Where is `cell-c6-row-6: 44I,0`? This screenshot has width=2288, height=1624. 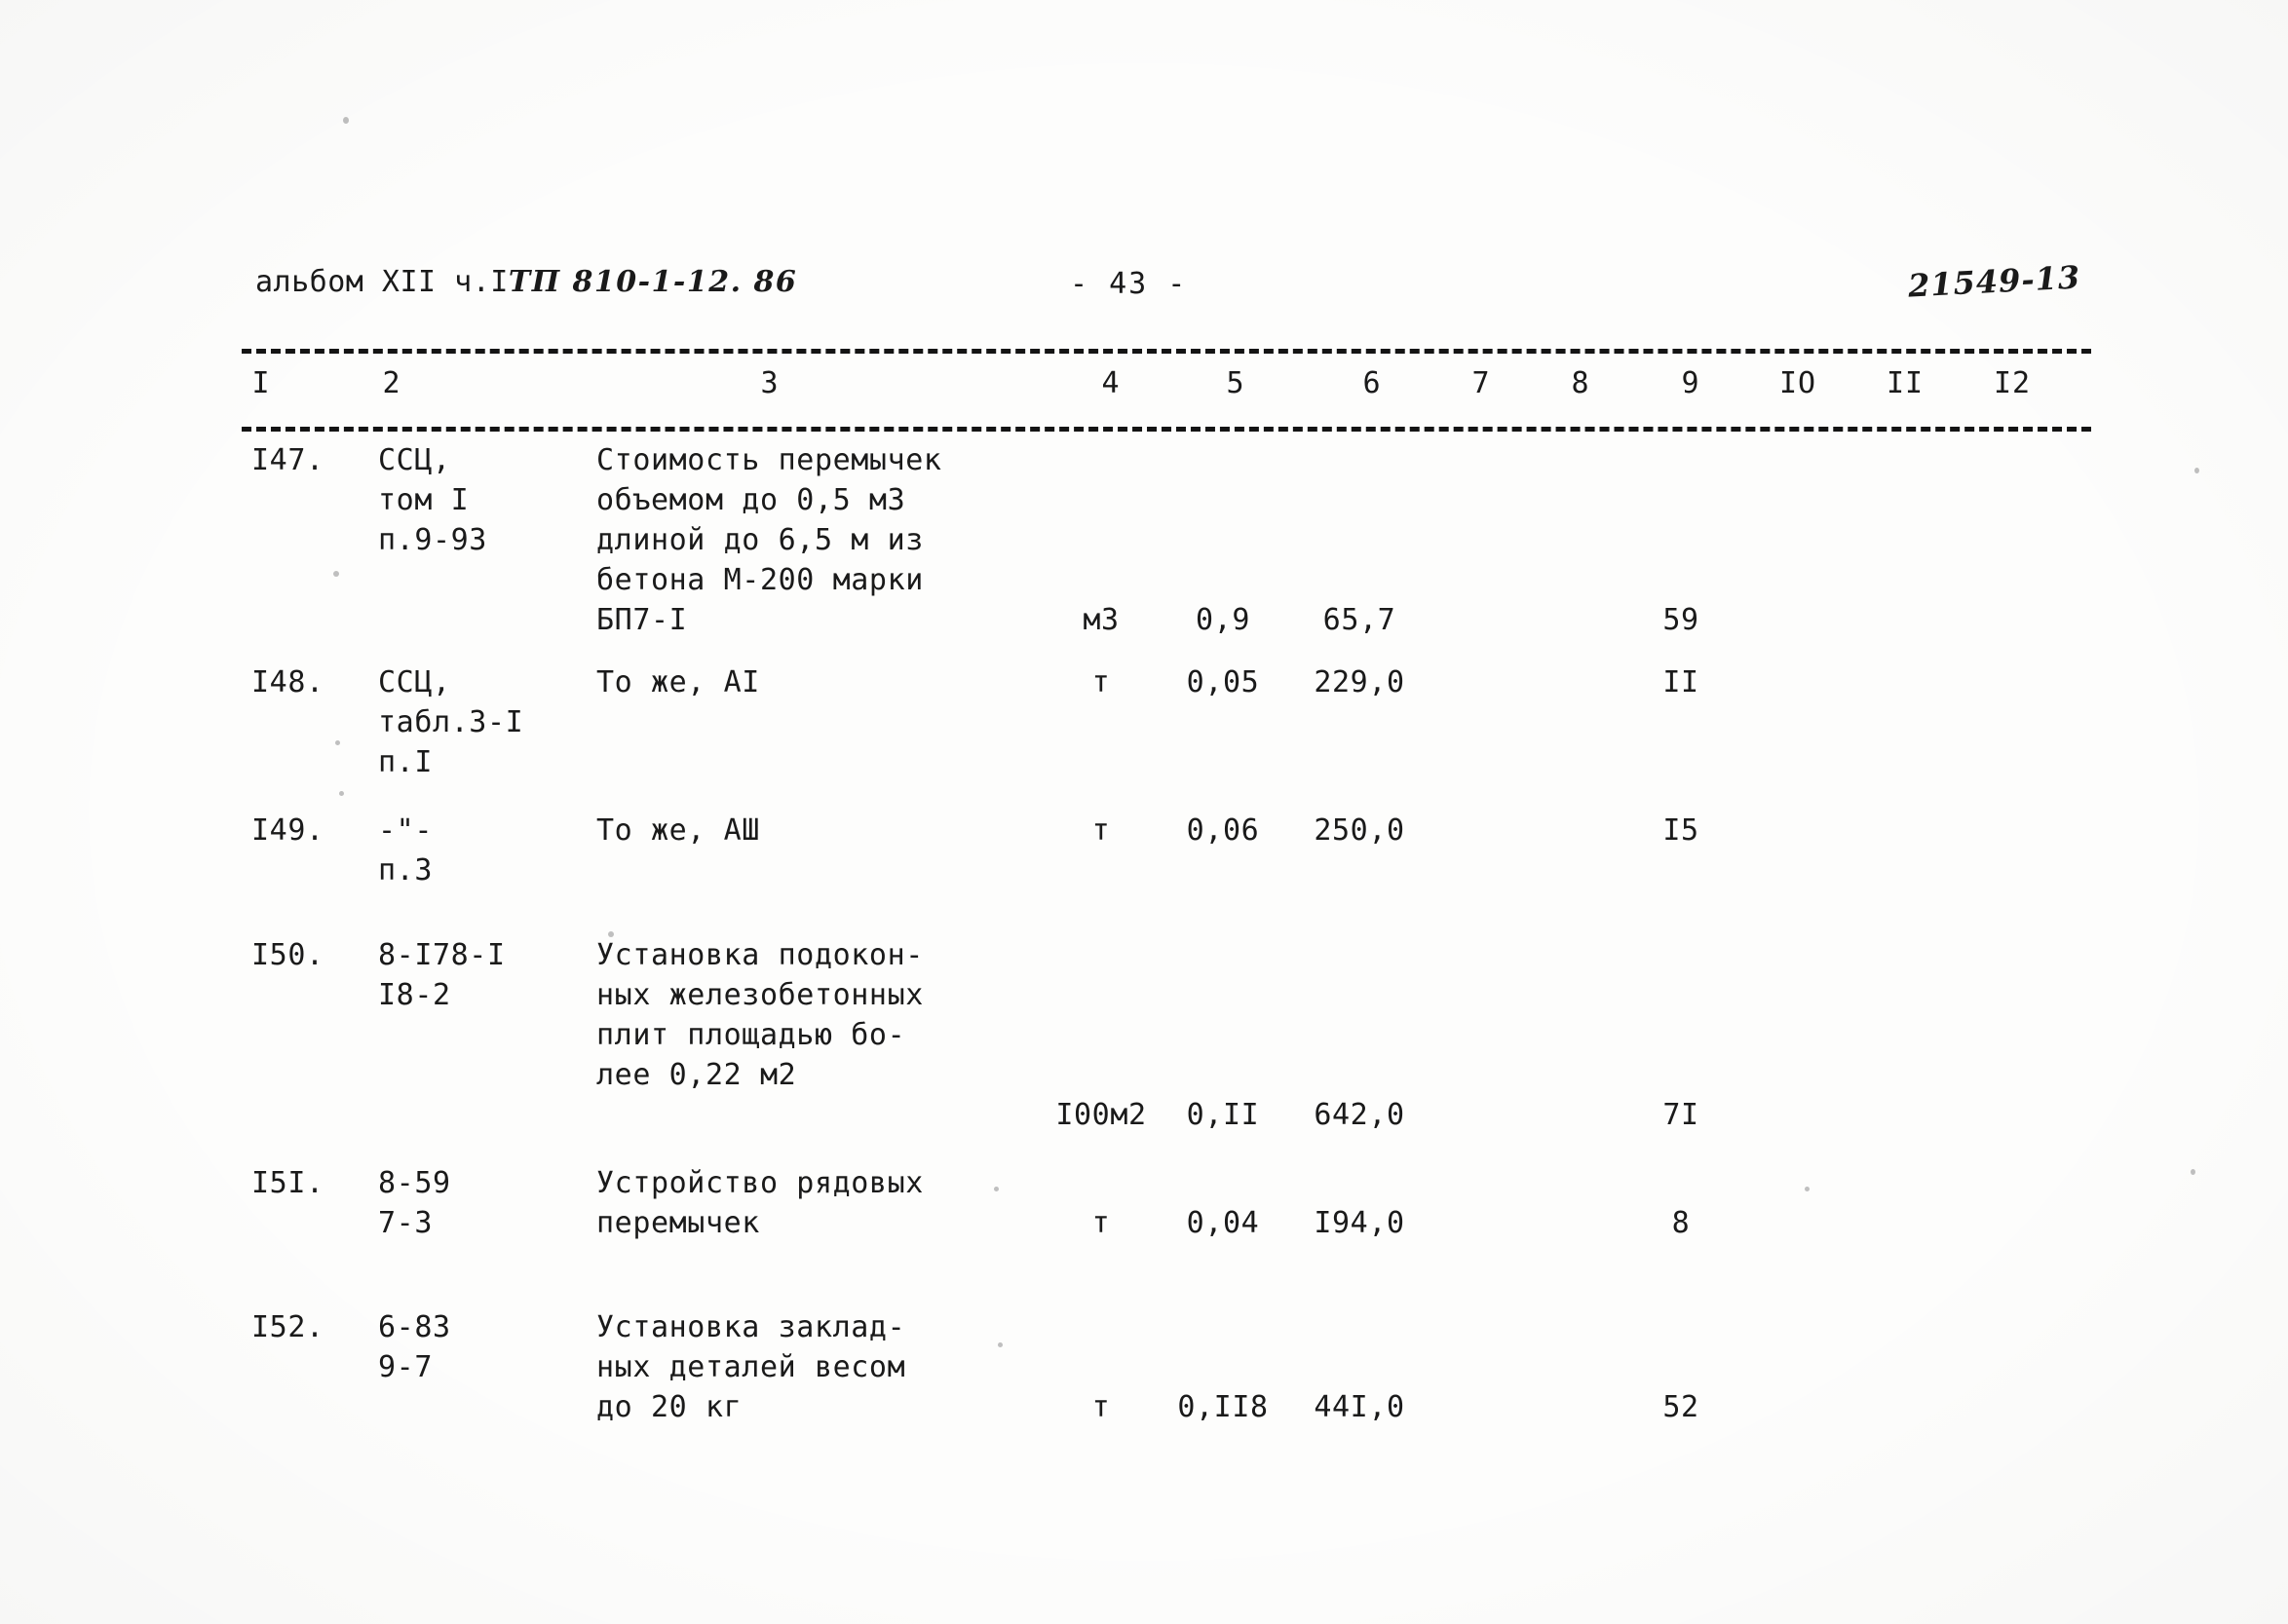
cell-c6-row-6: 44I,0 is located at coordinates (1359, 1407).